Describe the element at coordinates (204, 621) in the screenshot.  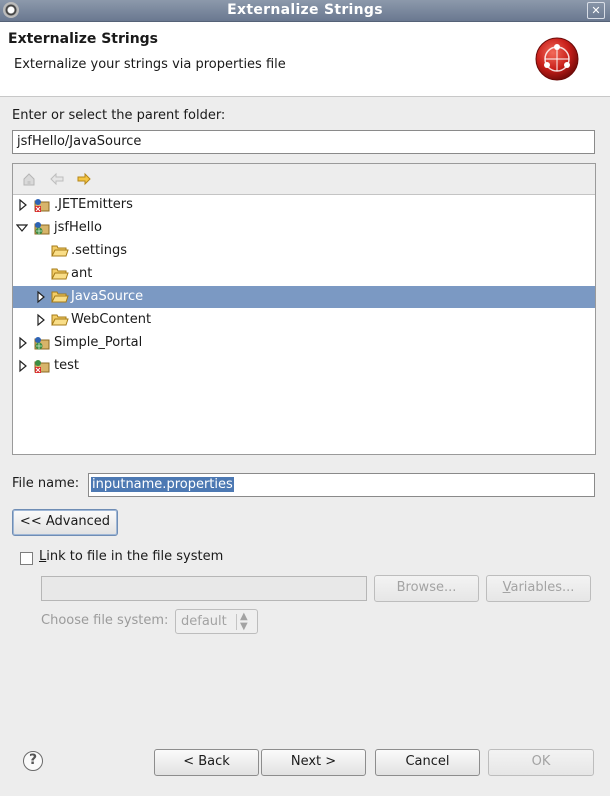
I see `file-system-value: default` at that location.